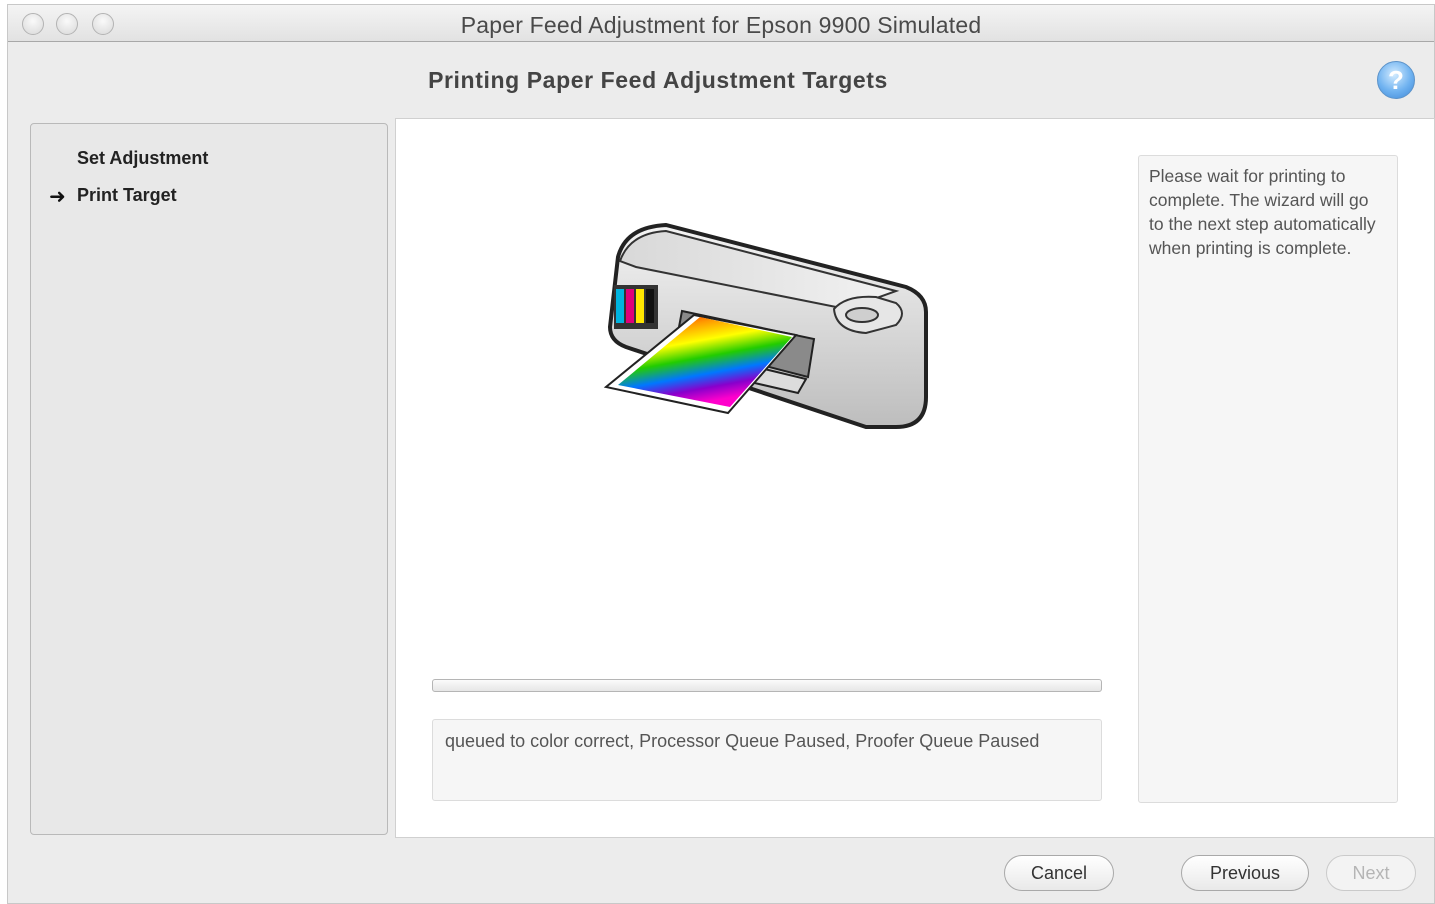 This screenshot has height=904, width=1435. Describe the element at coordinates (1059, 873) in the screenshot. I see `cancel-button: Cancel` at that location.